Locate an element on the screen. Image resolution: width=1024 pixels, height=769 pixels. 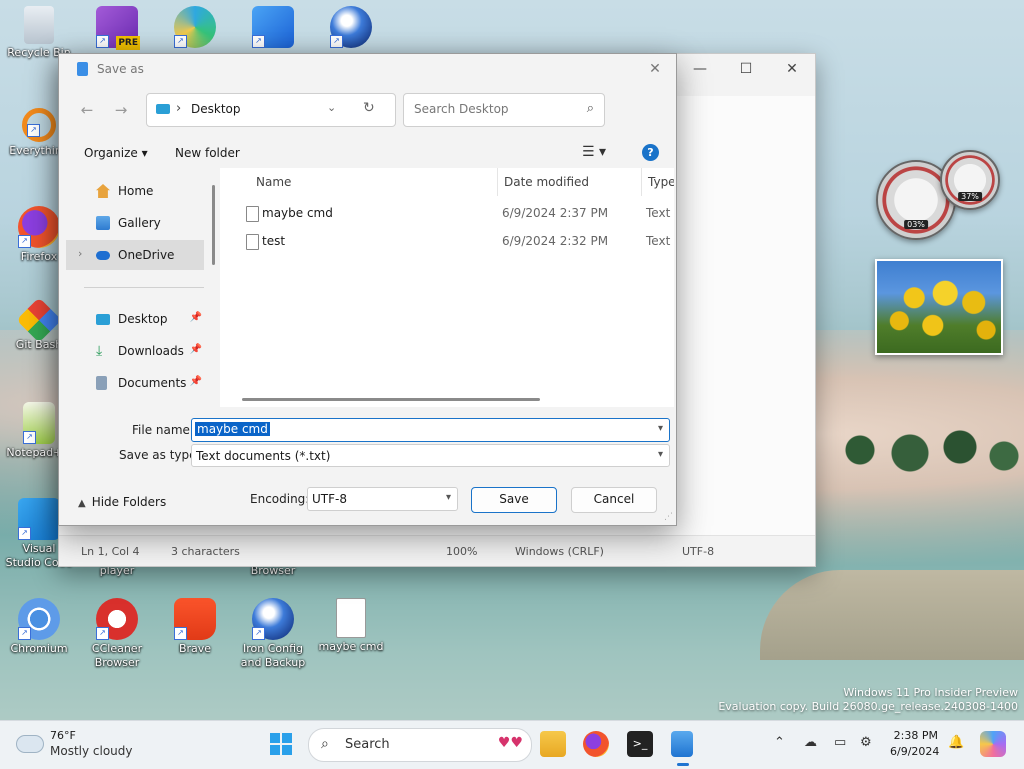
desktop-icon-chromium: ↗ Chromium is located at coordinates (39, 627).